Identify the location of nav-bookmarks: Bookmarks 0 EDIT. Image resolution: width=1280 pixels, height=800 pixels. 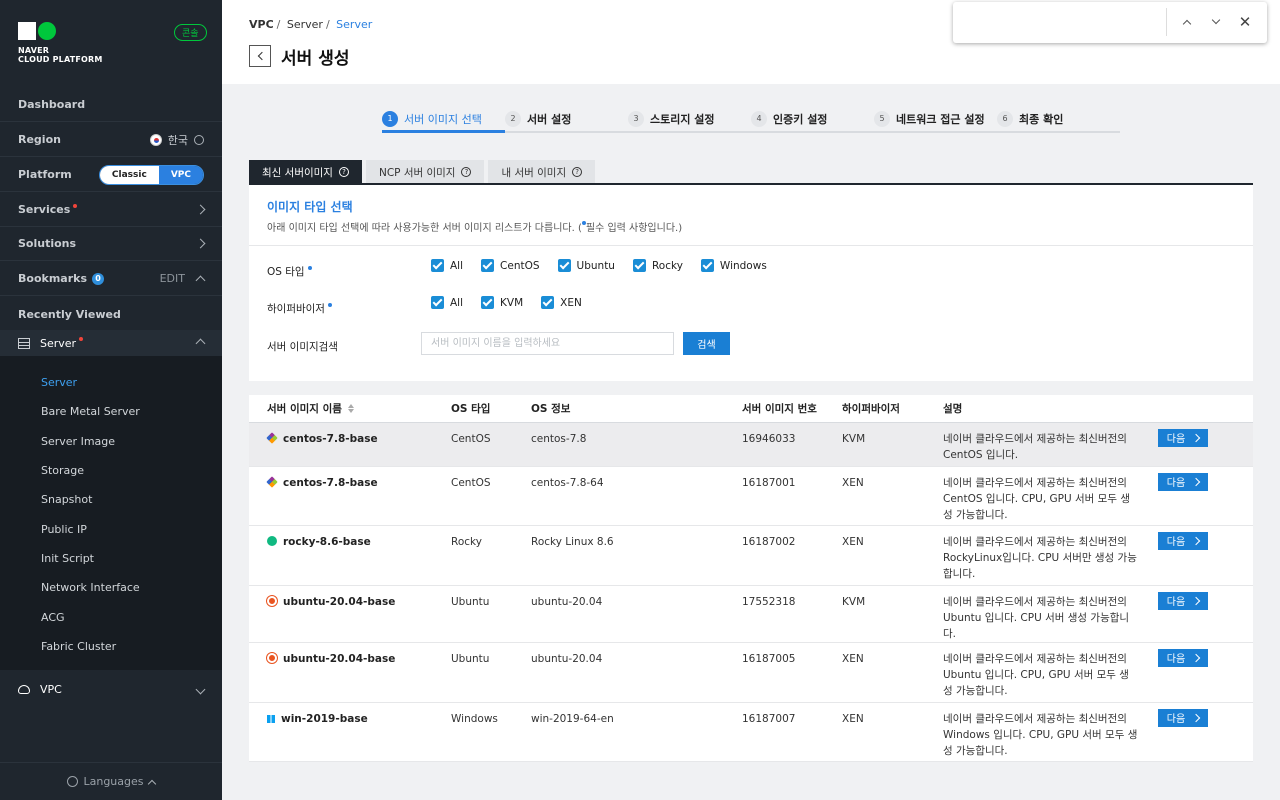
(111, 279).